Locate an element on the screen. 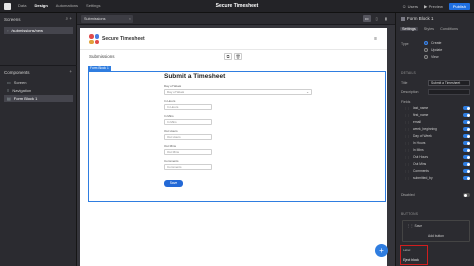 The width and height of the screenshot is (474, 266). page-subheading: Submissions is located at coordinates (102, 56).